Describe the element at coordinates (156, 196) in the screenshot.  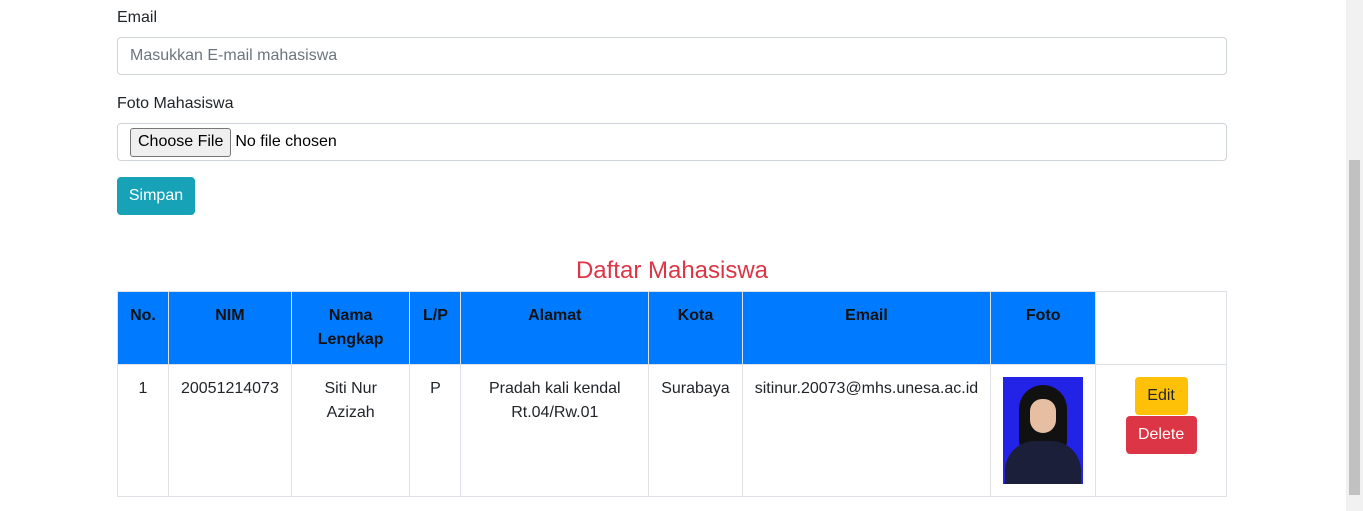
I see `save-button: Simpan` at that location.